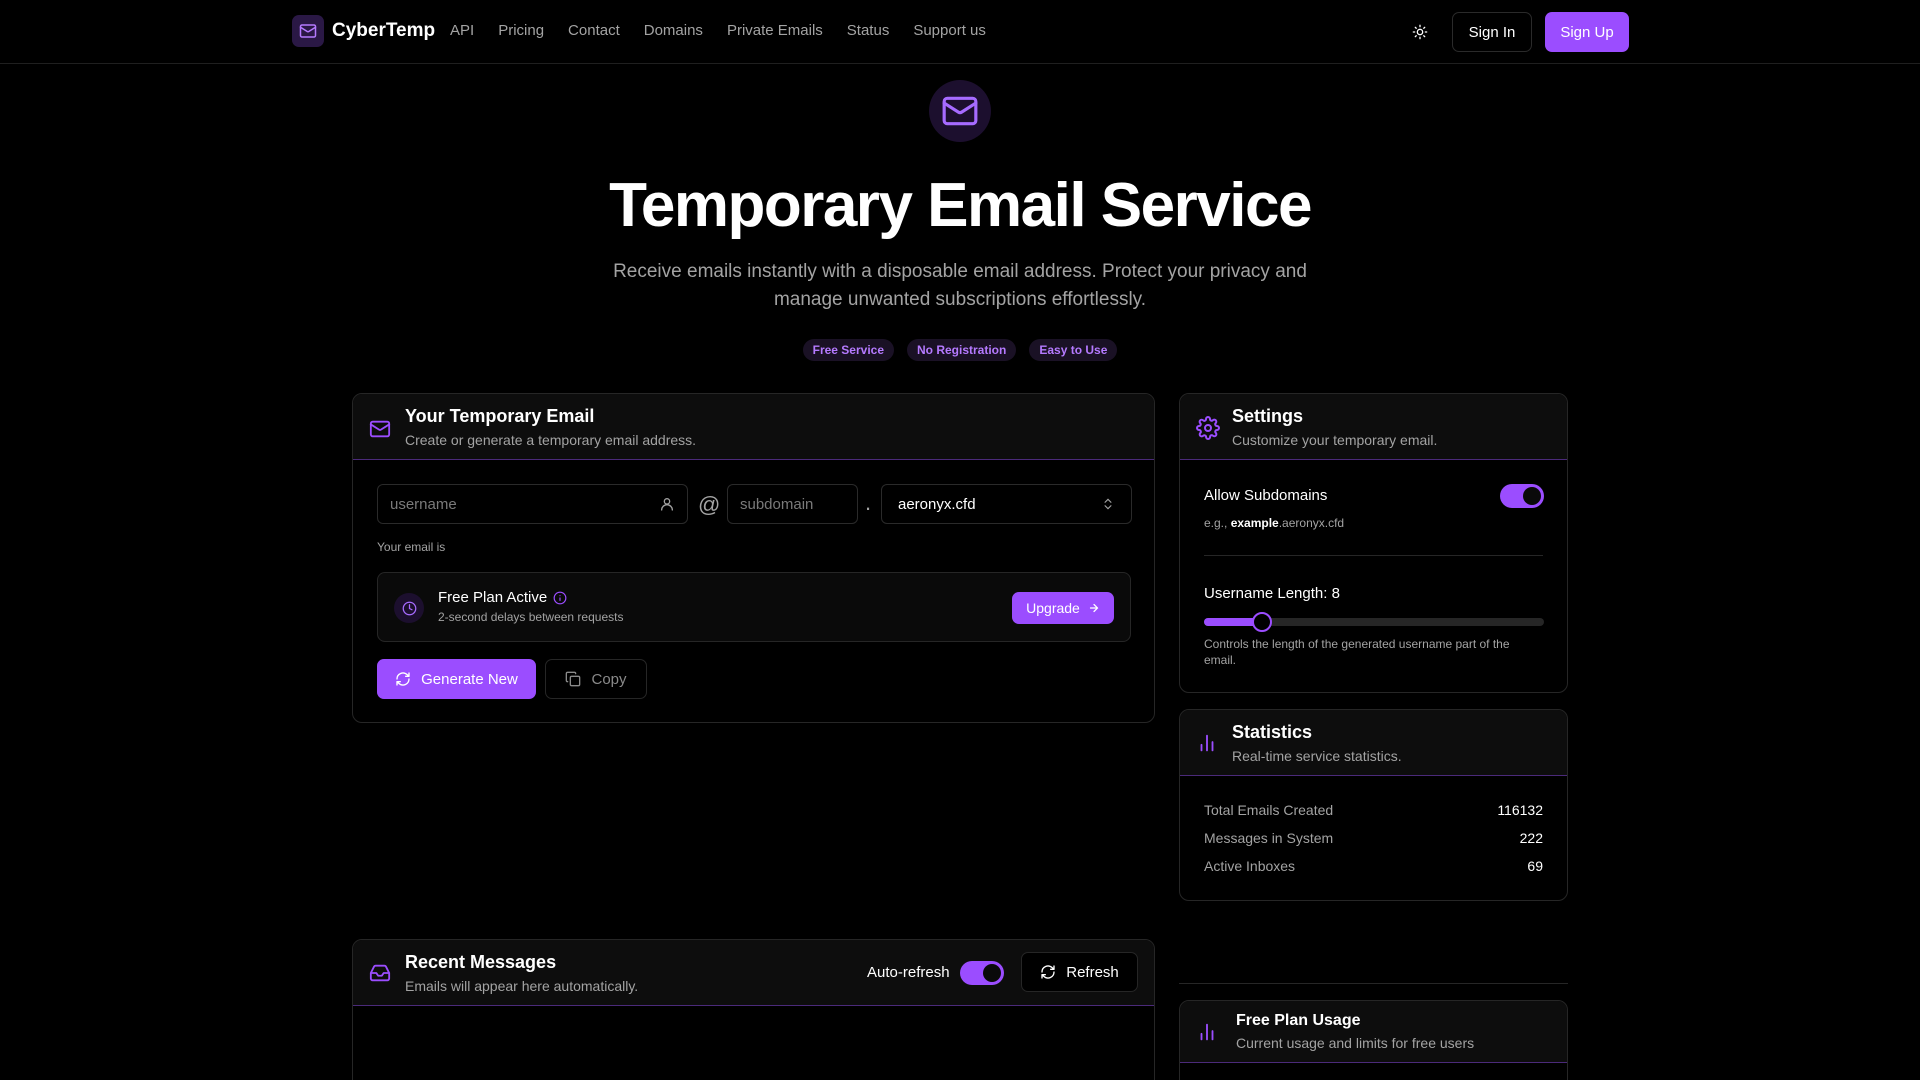  I want to click on auto-refresh-label: Auto-refresh, so click(908, 972).